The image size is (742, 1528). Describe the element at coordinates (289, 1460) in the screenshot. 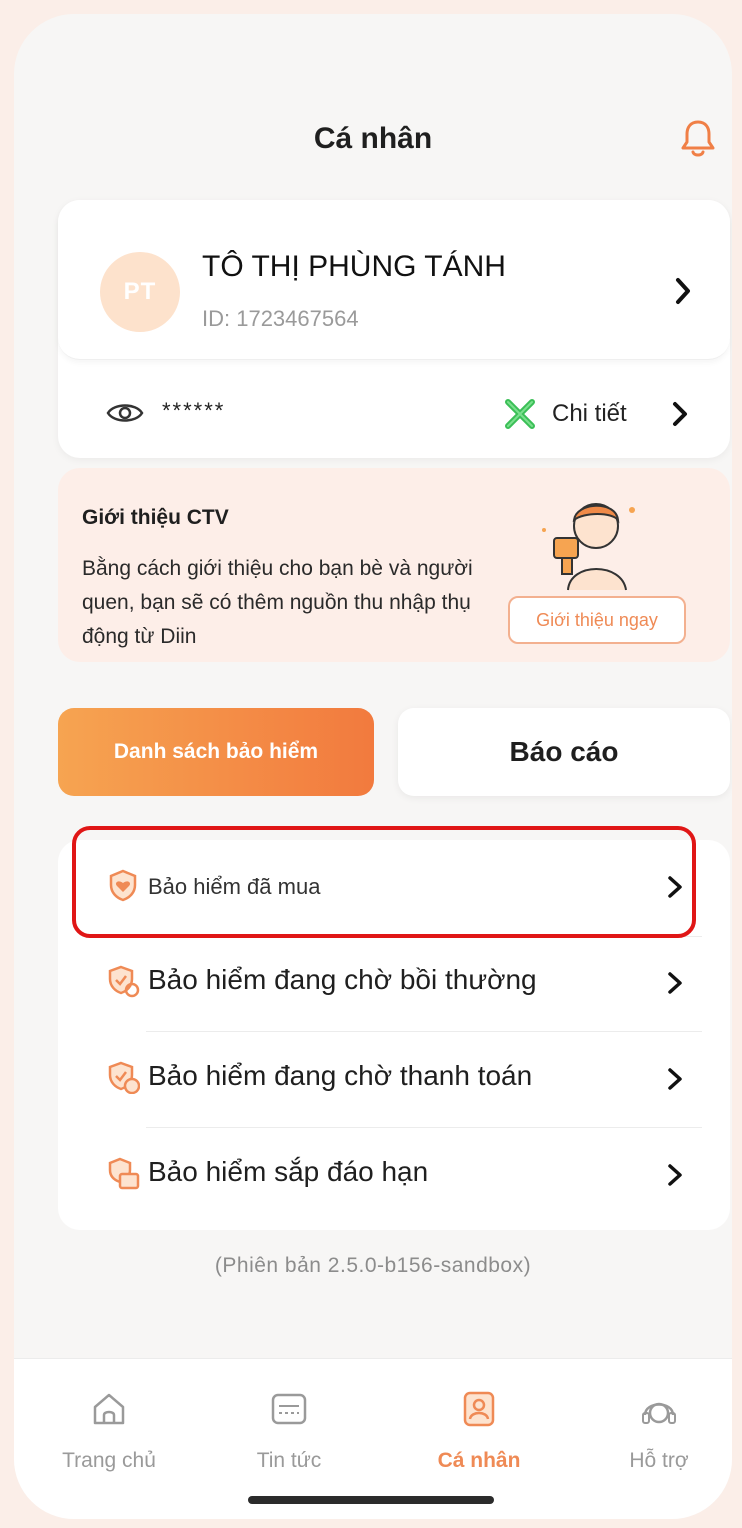

I see `nav-label: Tin tức` at that location.